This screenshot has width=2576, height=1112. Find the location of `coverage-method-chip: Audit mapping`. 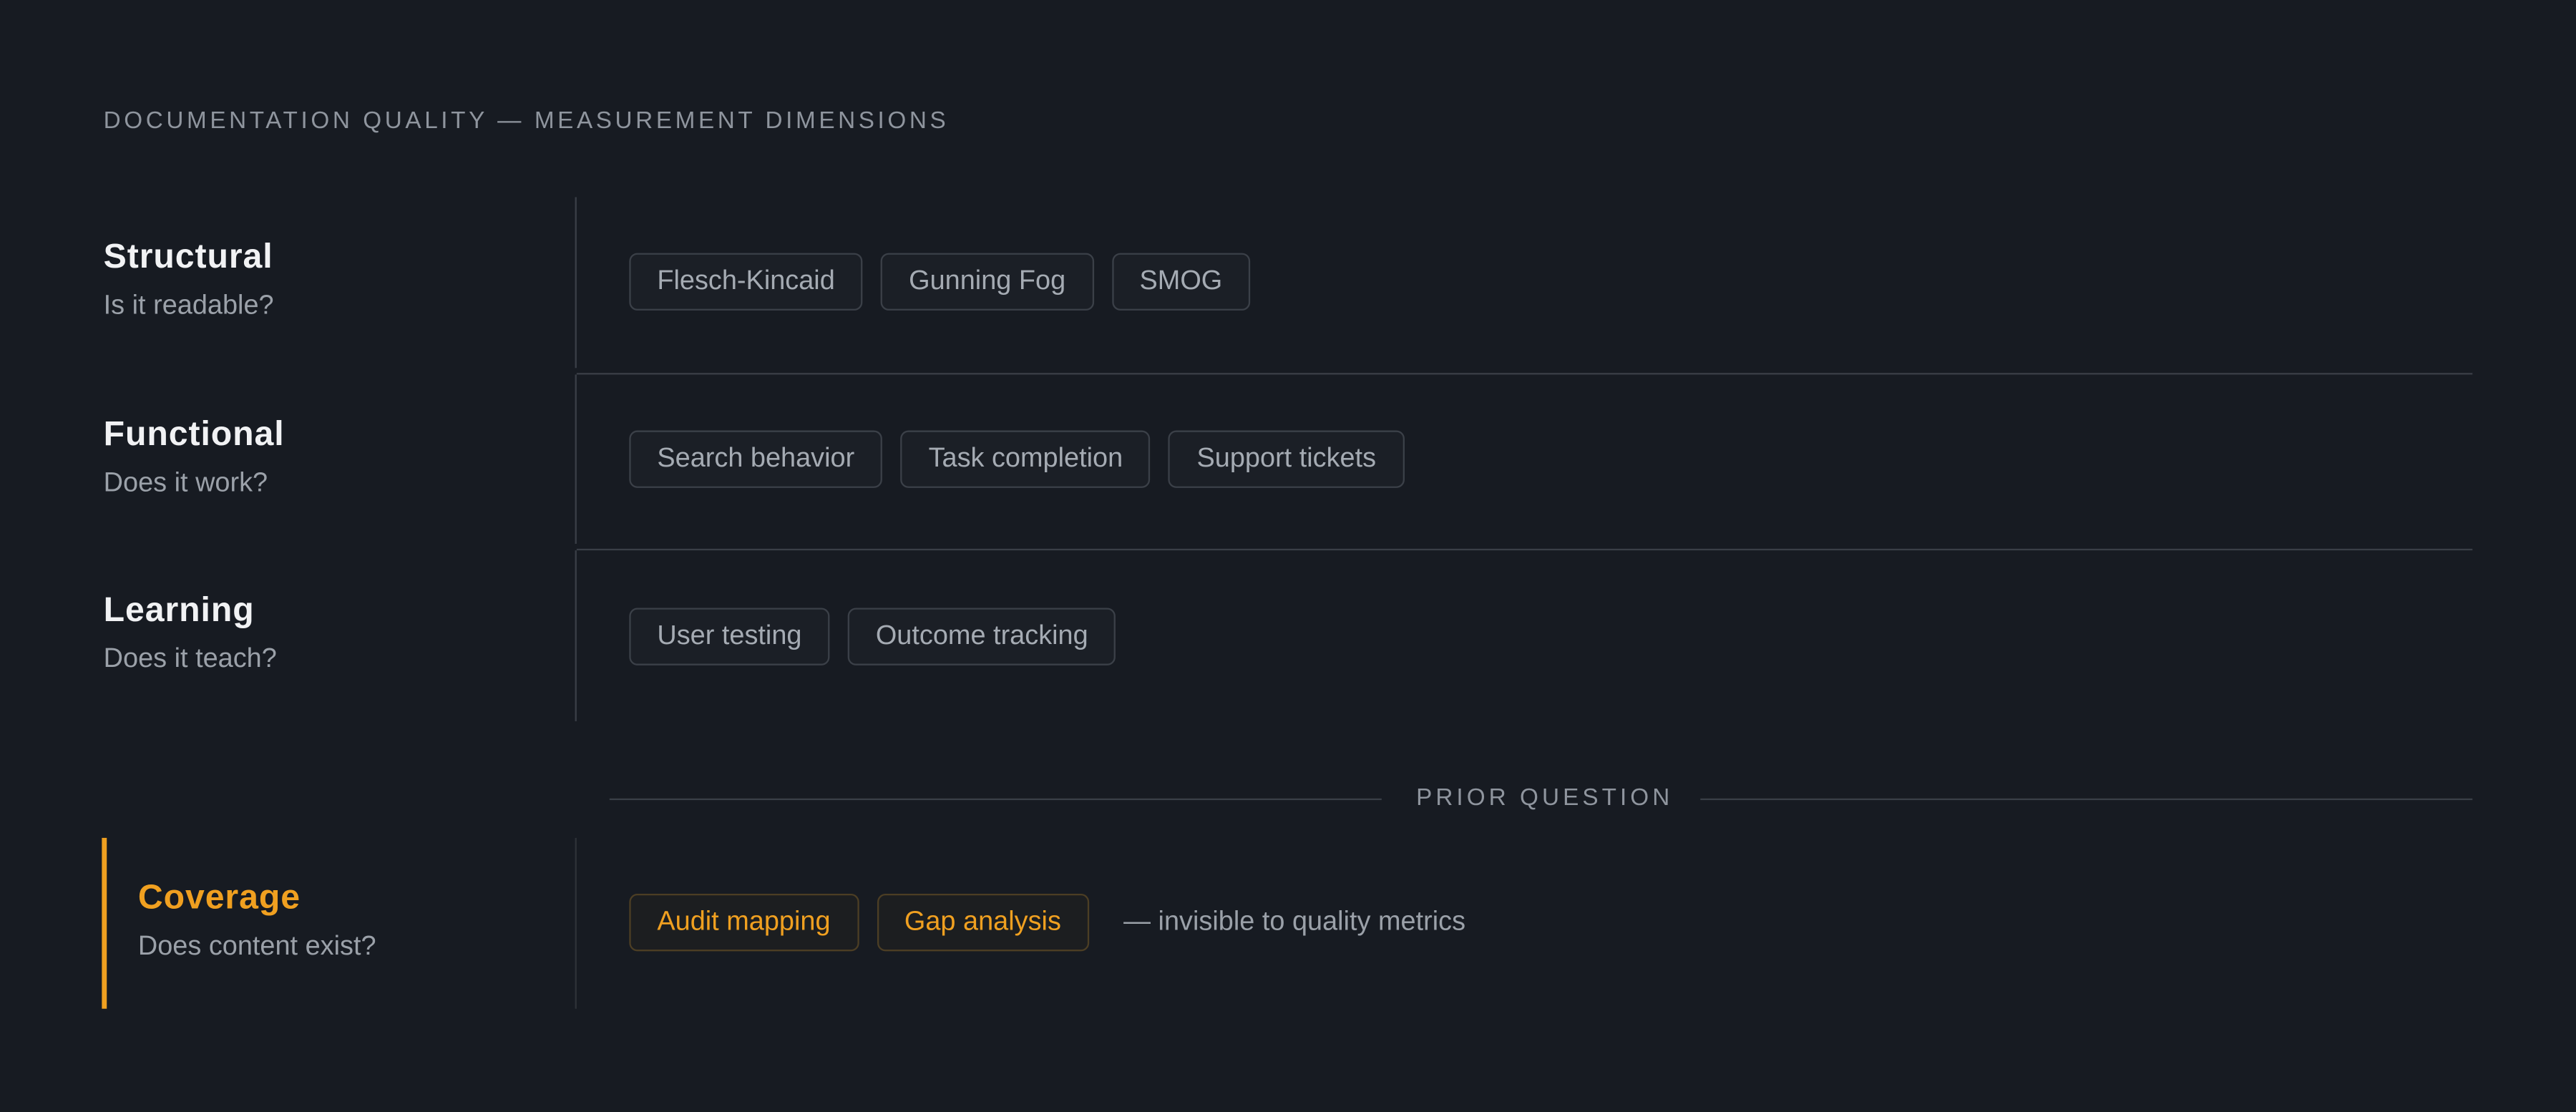

coverage-method-chip: Audit mapping is located at coordinates (744, 923).